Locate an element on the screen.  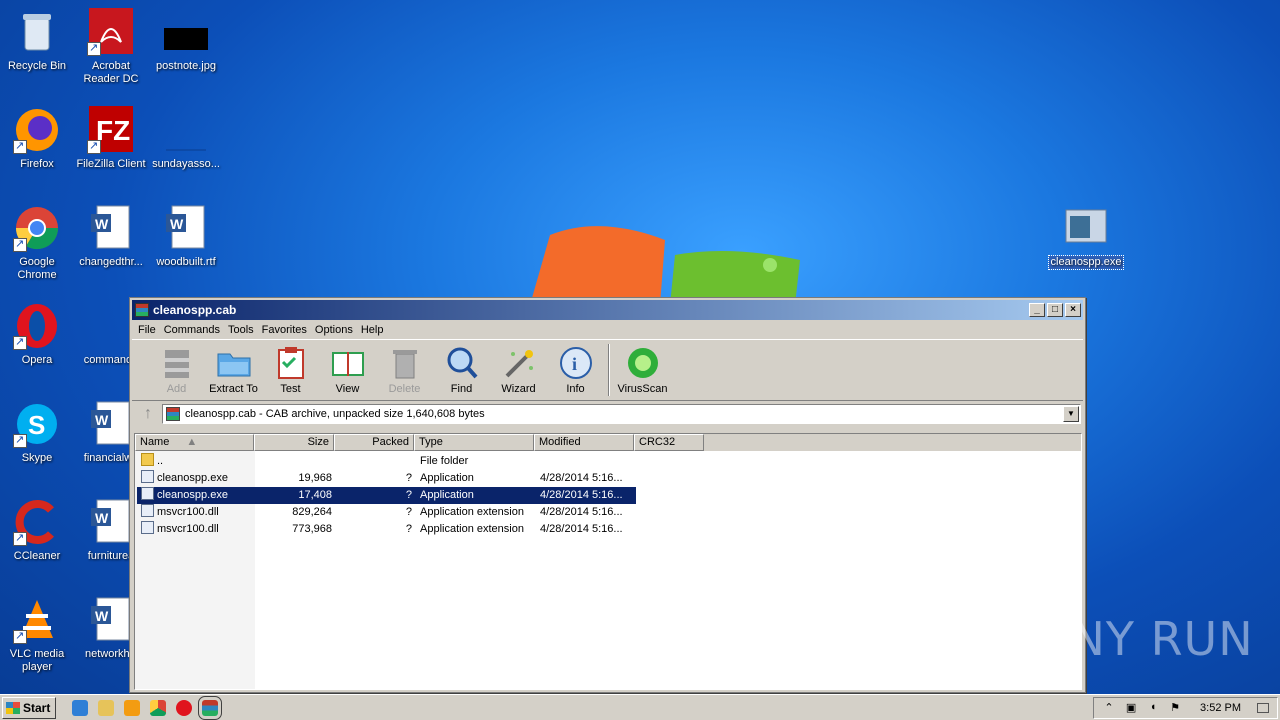
virusscan-button: VirusScan is located at coordinates (642, 370).